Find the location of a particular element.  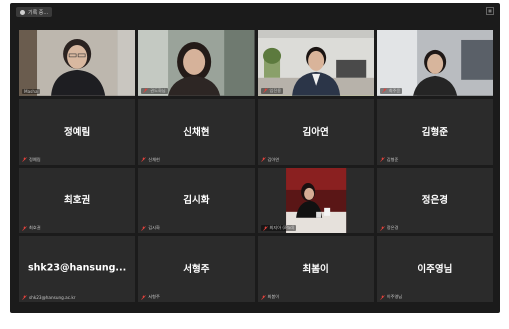

participant-tile-p14: 서형주 서형주 is located at coordinates (196, 269).